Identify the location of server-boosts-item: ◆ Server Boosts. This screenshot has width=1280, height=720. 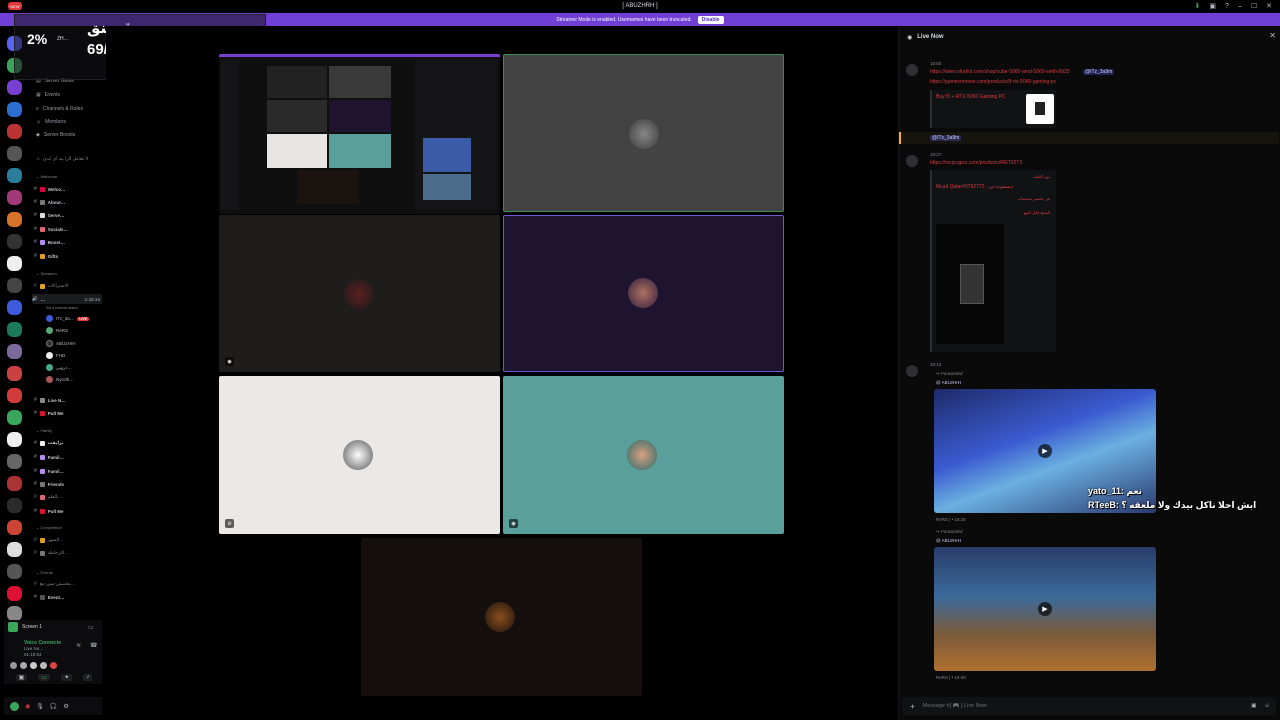
(55, 135).